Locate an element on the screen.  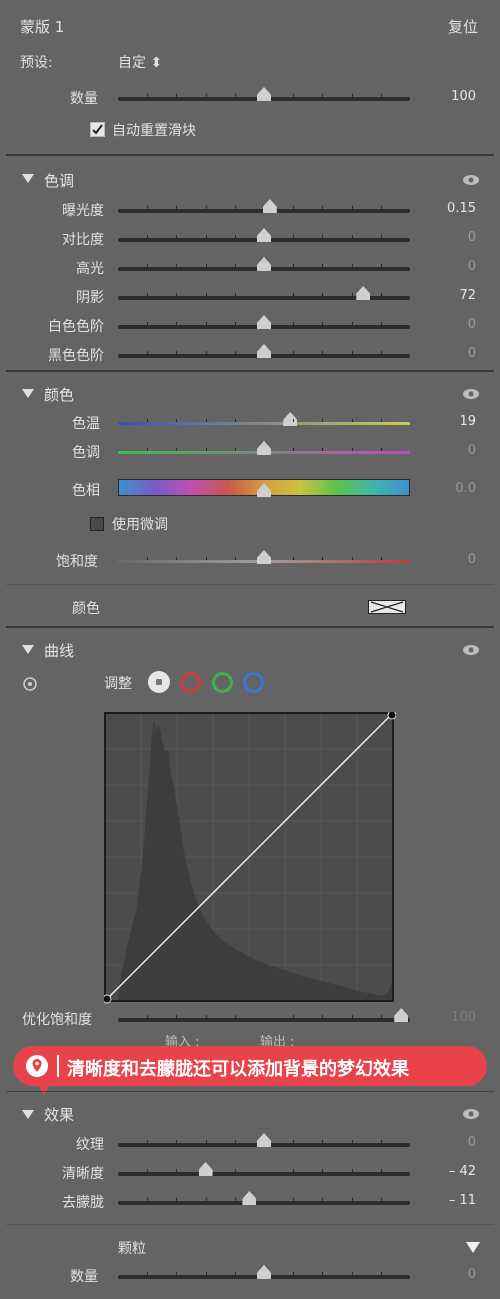
slider-value: – 11 is located at coordinates (462, 1200).